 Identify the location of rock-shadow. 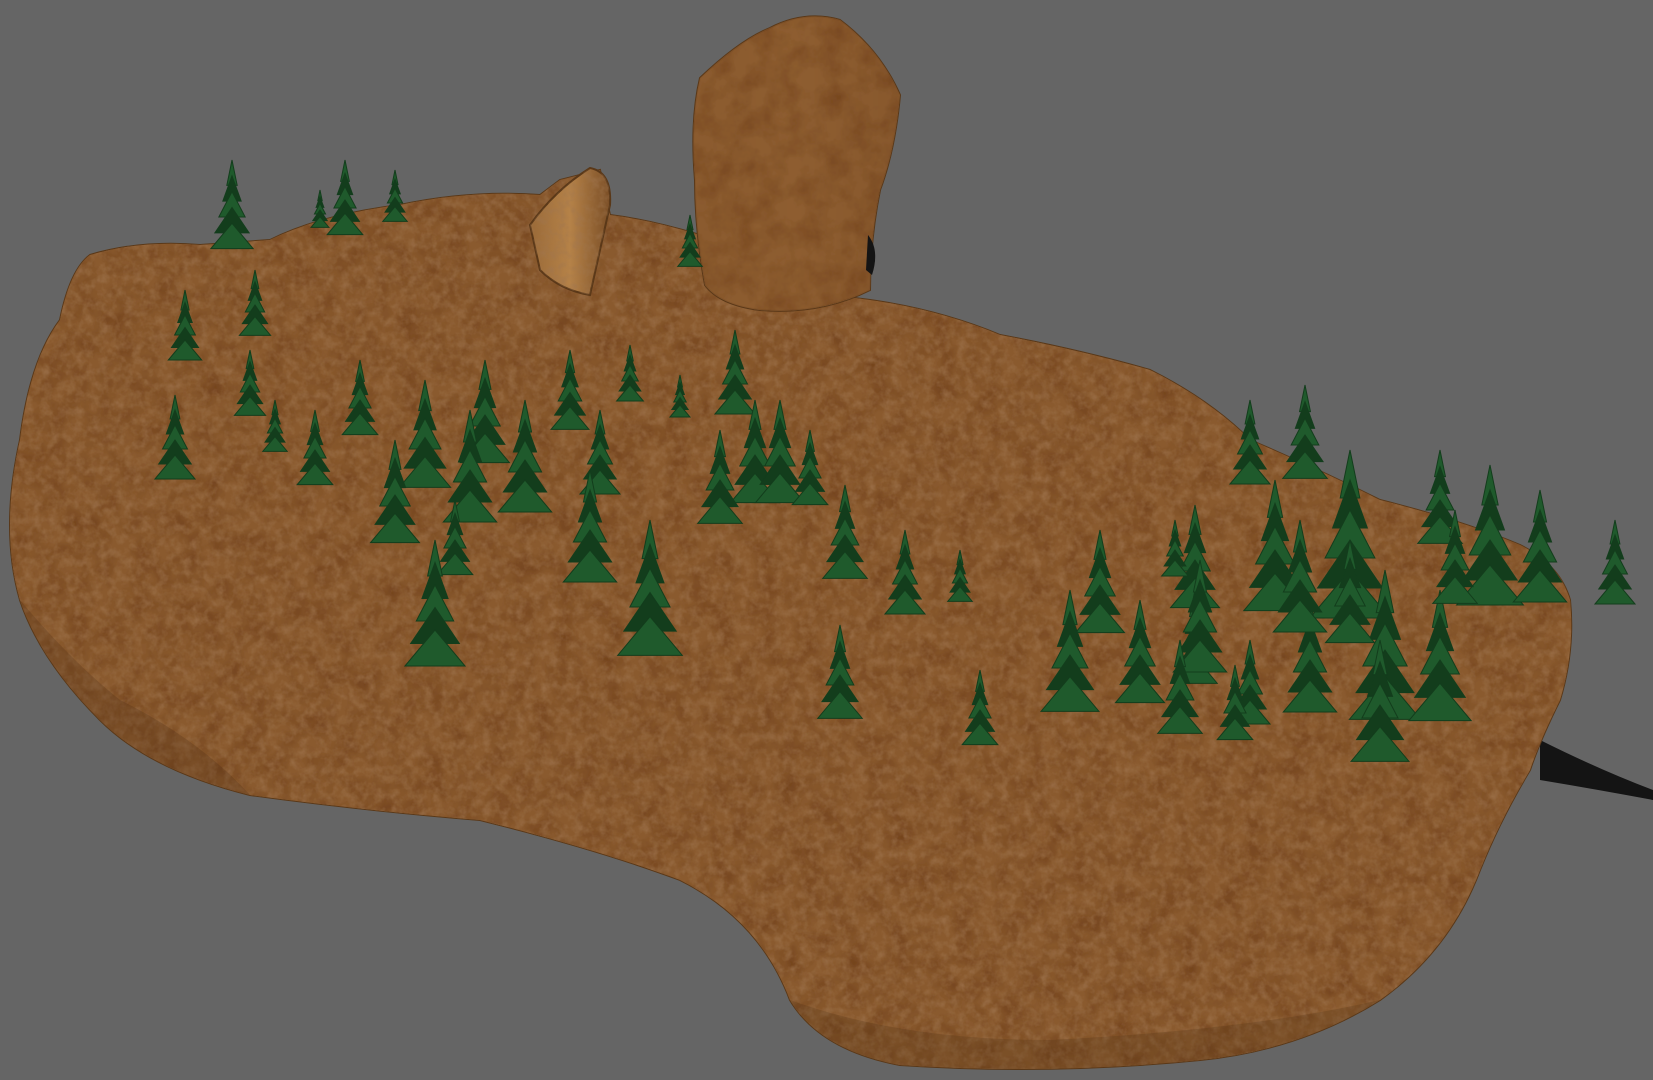
(1596, 770).